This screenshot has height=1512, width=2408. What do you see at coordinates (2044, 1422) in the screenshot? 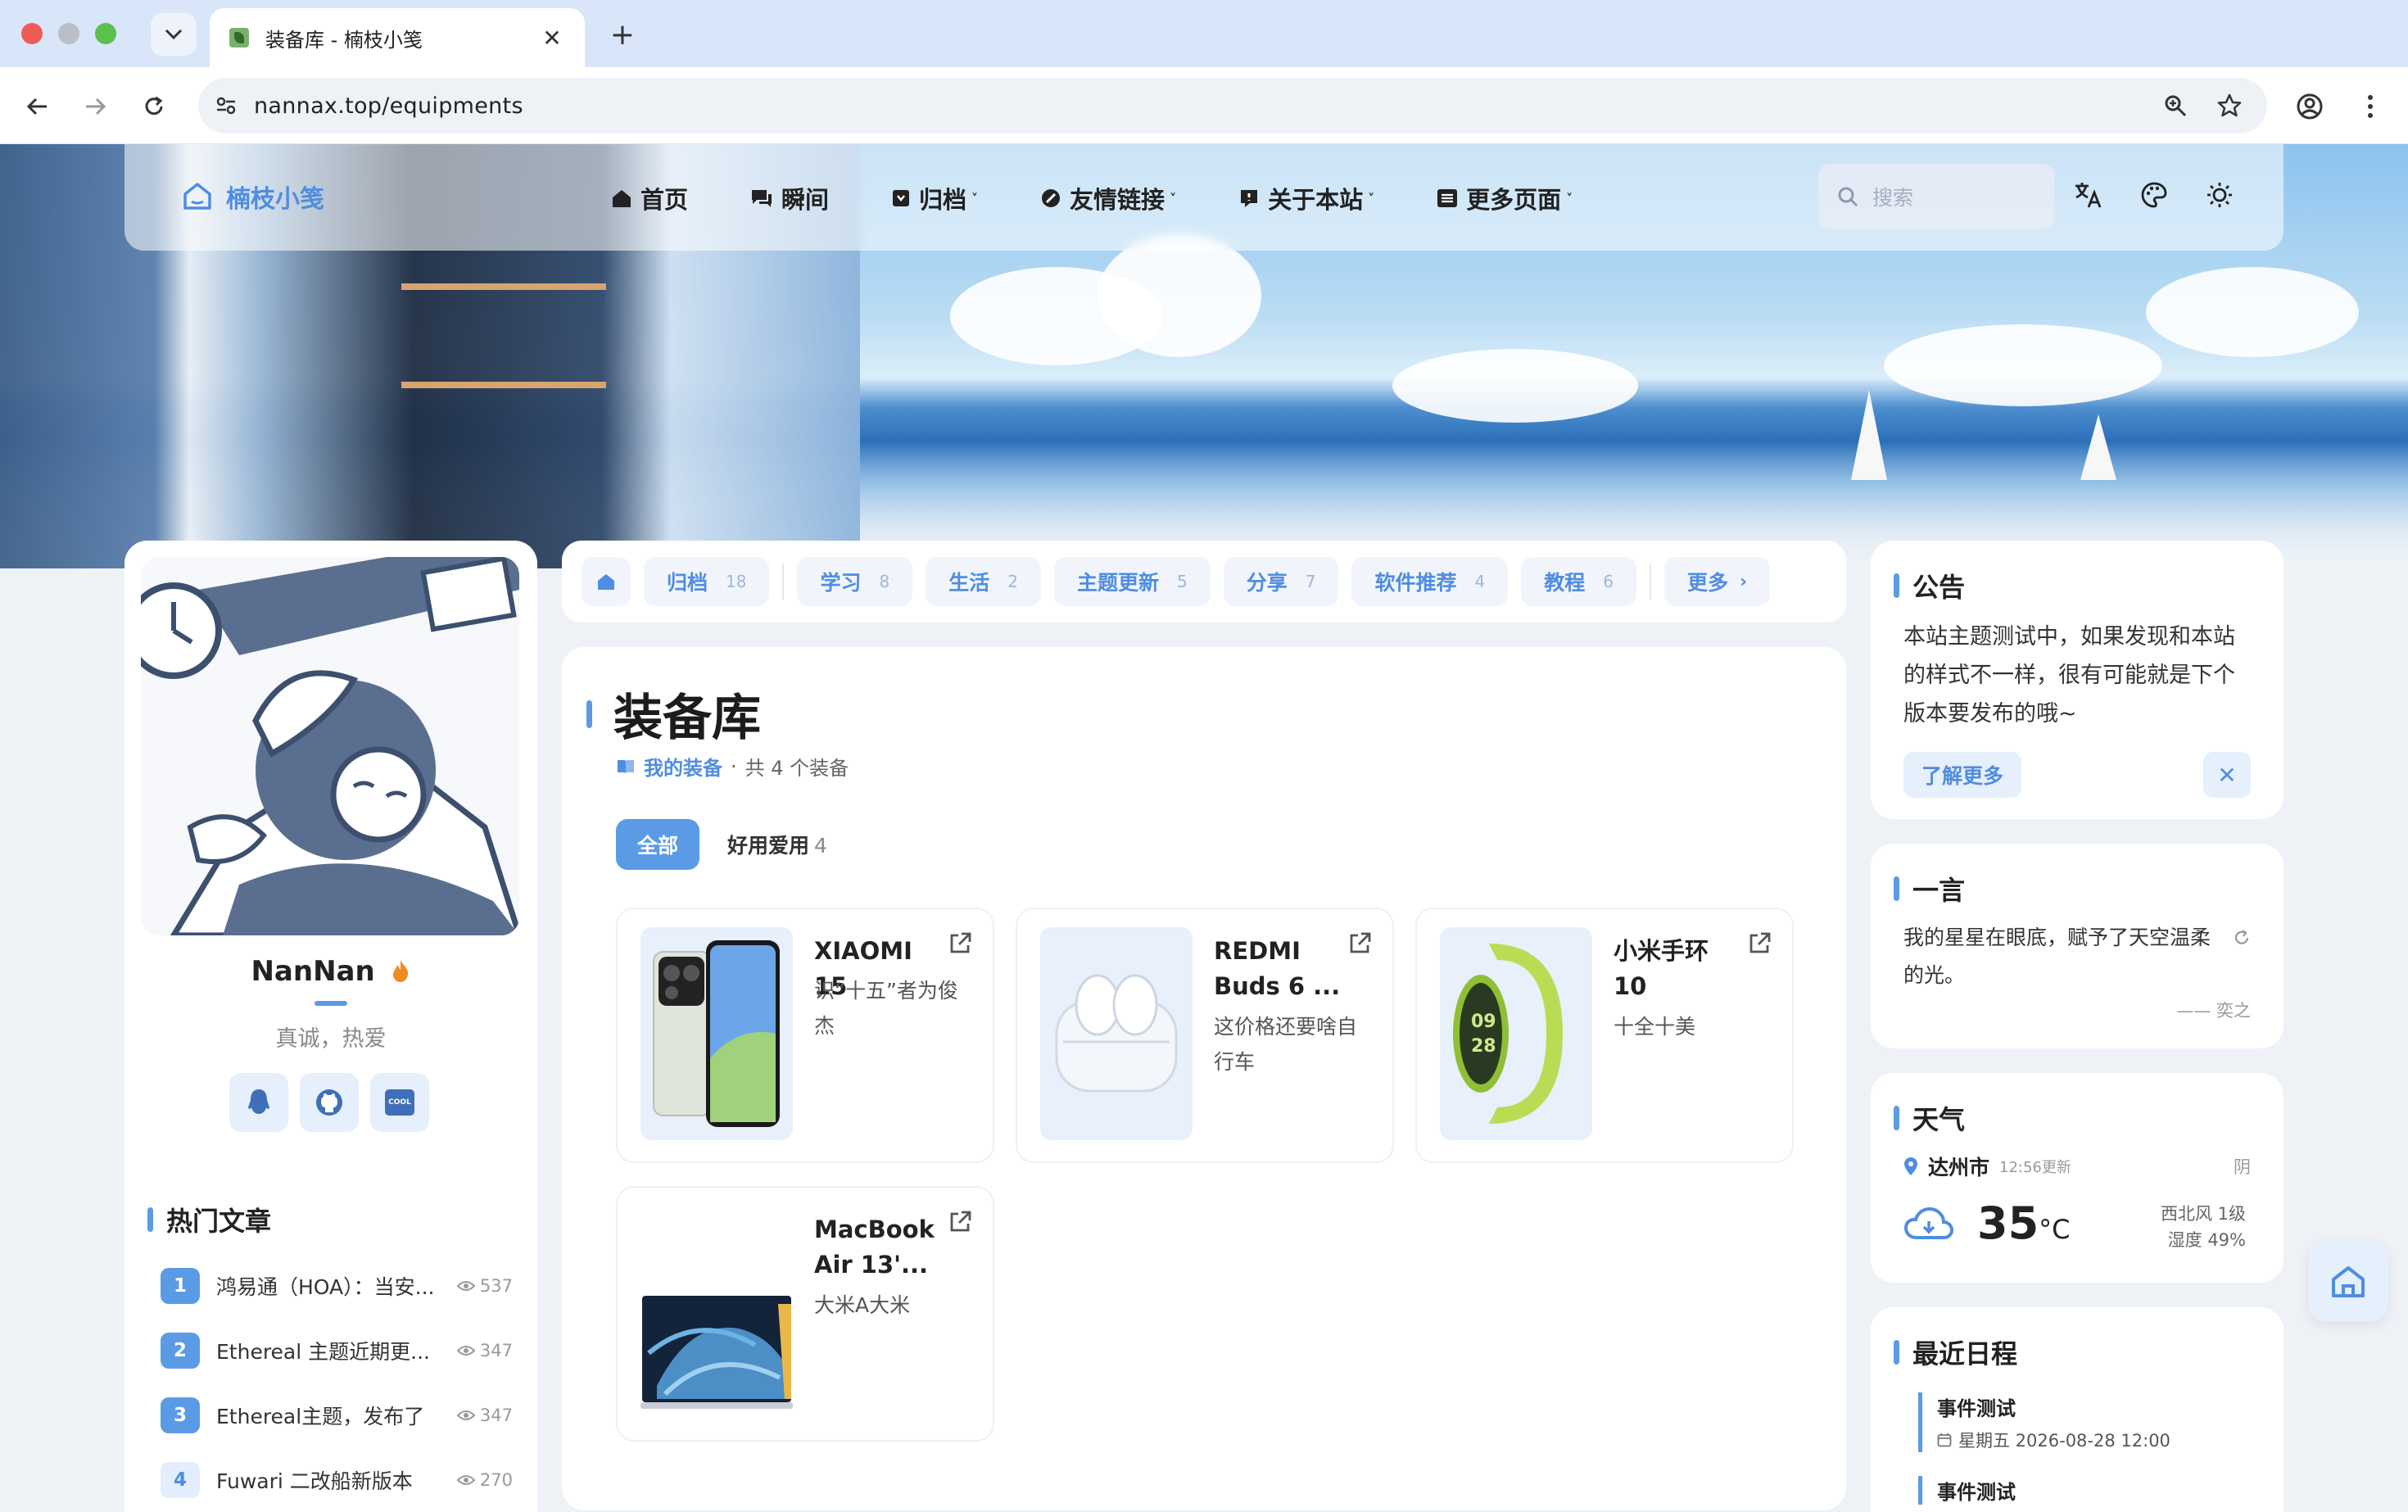
I see `schedule-event: 事件测试 星期五 2026-08-28 12:00` at bounding box center [2044, 1422].